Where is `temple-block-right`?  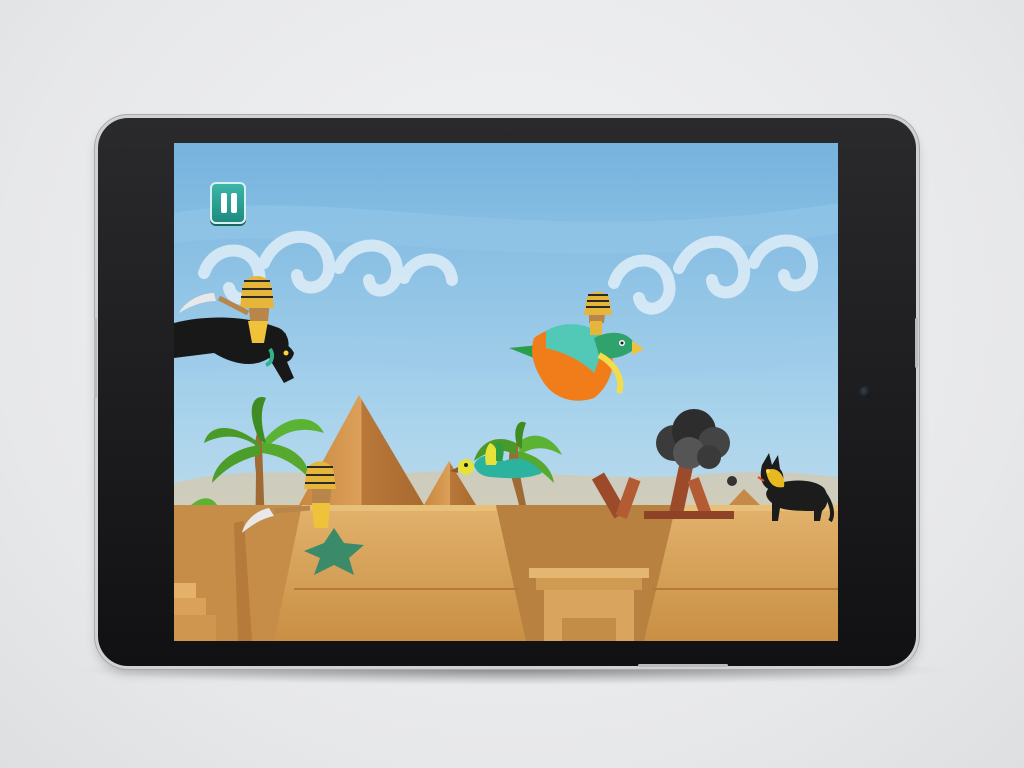
temple-block-right is located at coordinates (741, 573).